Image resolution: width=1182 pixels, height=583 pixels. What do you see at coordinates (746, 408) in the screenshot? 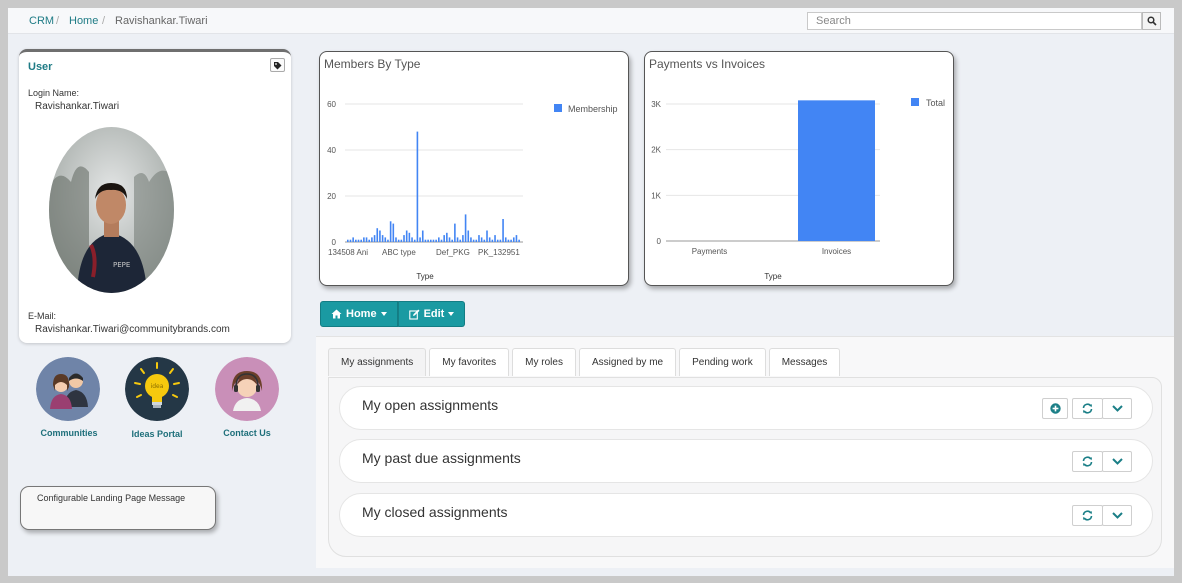
I see `open-assignments-section: My open assignments` at bounding box center [746, 408].